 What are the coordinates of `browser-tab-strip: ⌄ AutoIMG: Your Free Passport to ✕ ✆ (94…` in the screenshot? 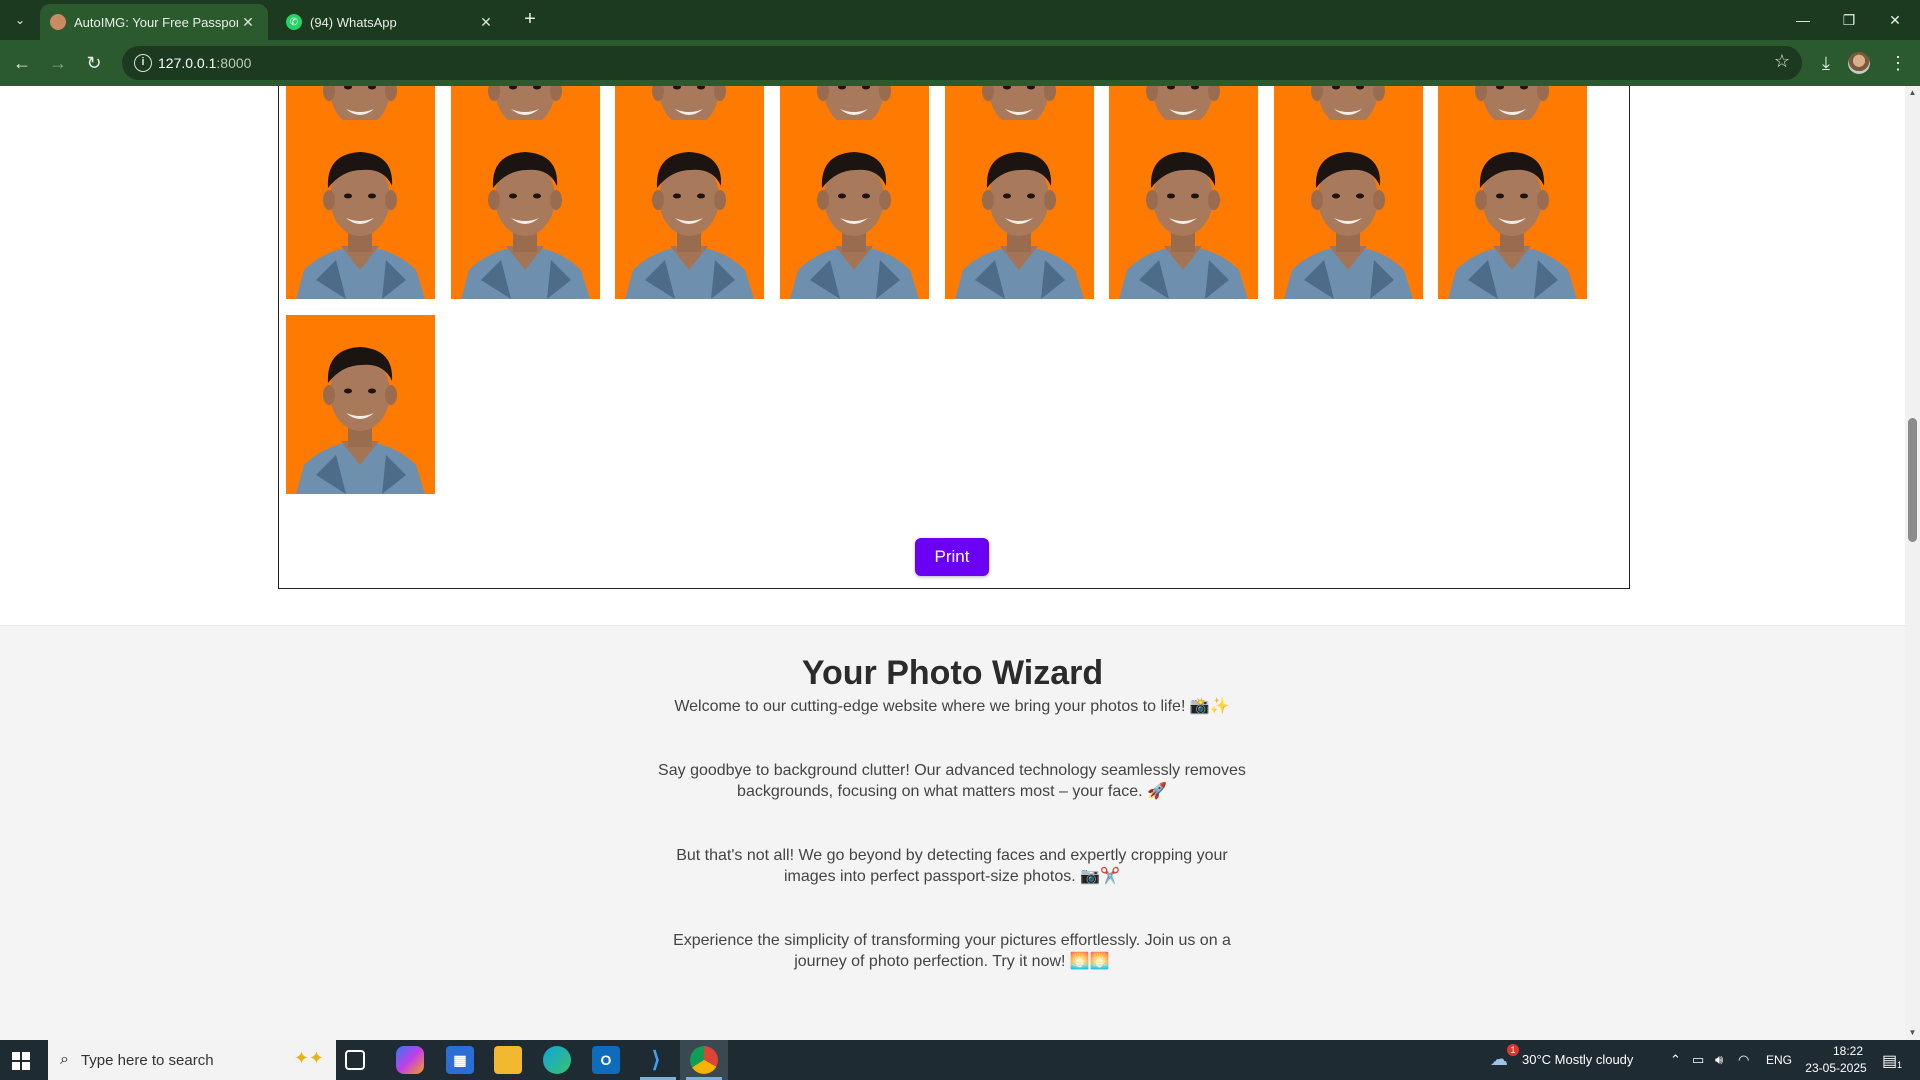 It's located at (960, 20).